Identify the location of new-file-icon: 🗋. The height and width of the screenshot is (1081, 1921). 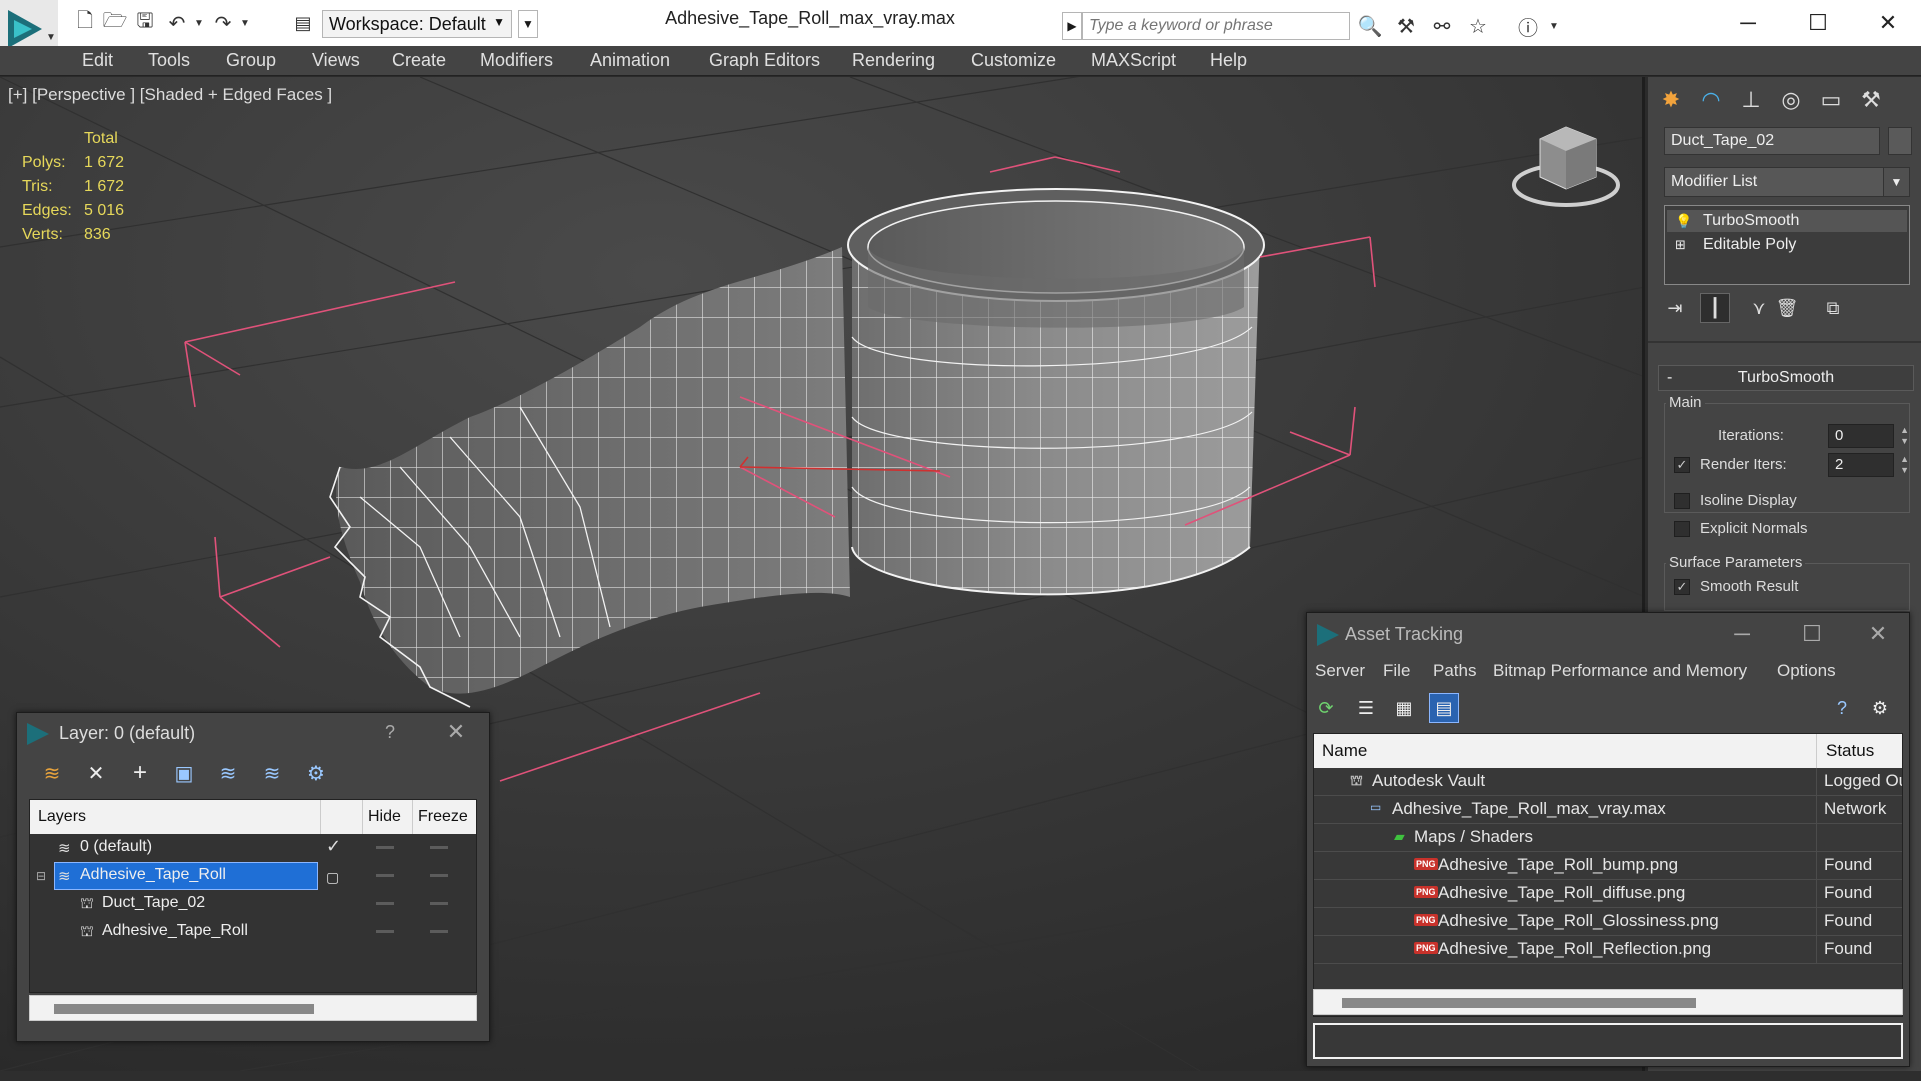
(85, 23).